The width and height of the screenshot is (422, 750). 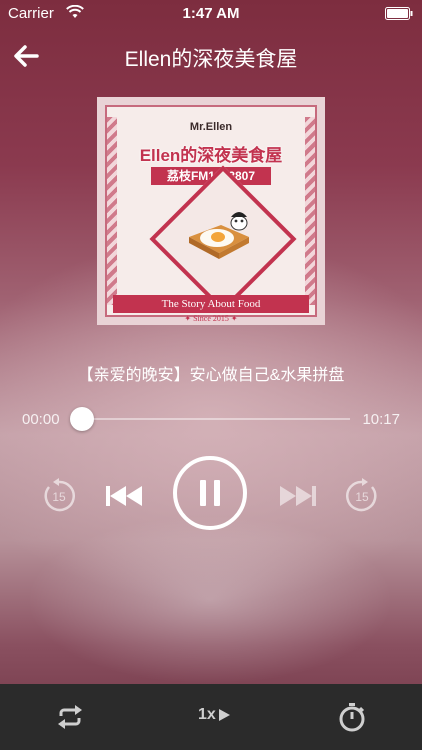 I want to click on forward-seconds: 15, so click(x=362, y=497).